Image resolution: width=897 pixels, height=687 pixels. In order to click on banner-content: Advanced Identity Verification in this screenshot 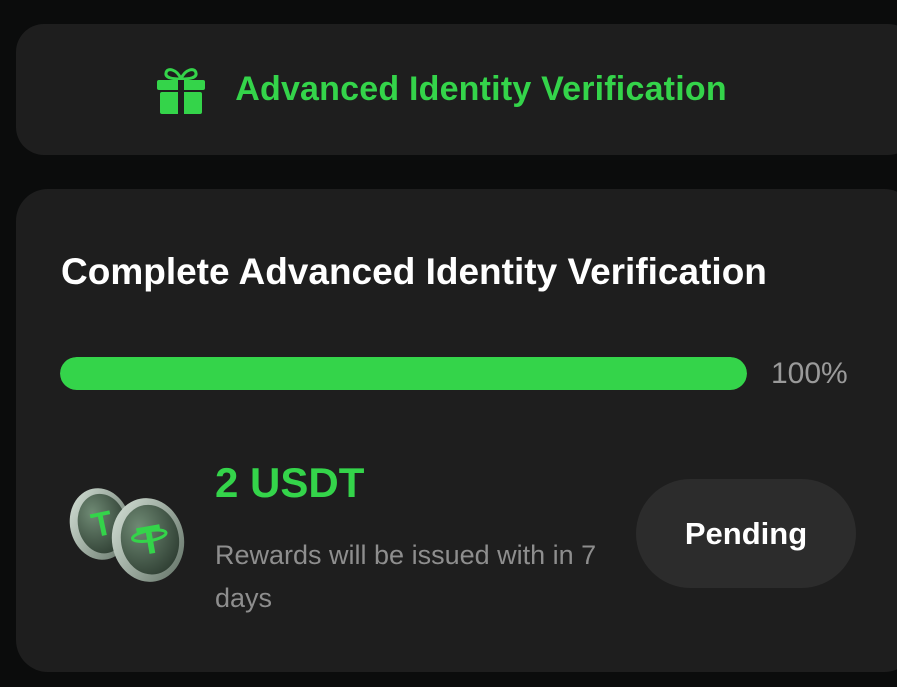, I will do `click(441, 90)`.